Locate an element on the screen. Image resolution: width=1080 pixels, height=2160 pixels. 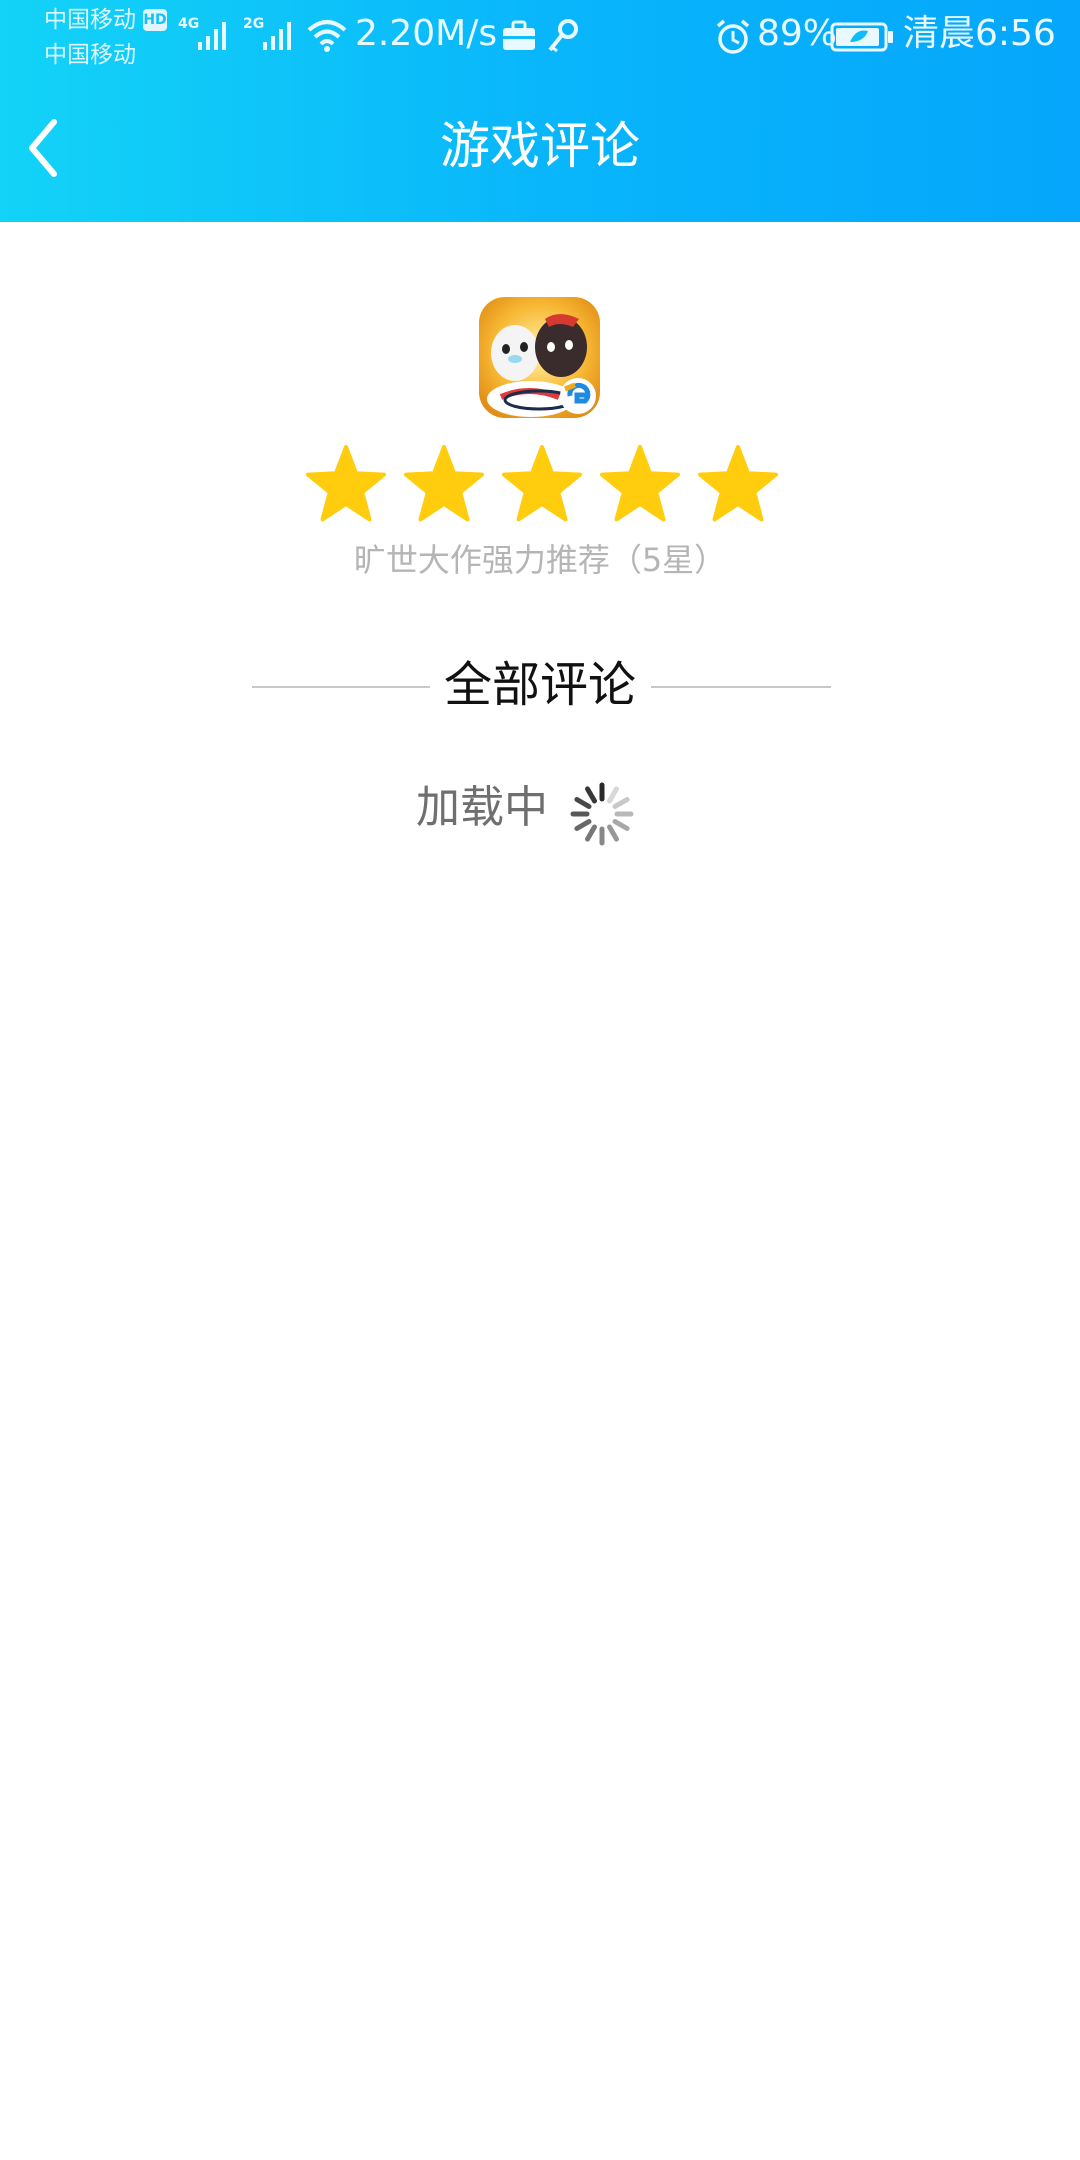
carrier-label-1: 中国移动 is located at coordinates (90, 20).